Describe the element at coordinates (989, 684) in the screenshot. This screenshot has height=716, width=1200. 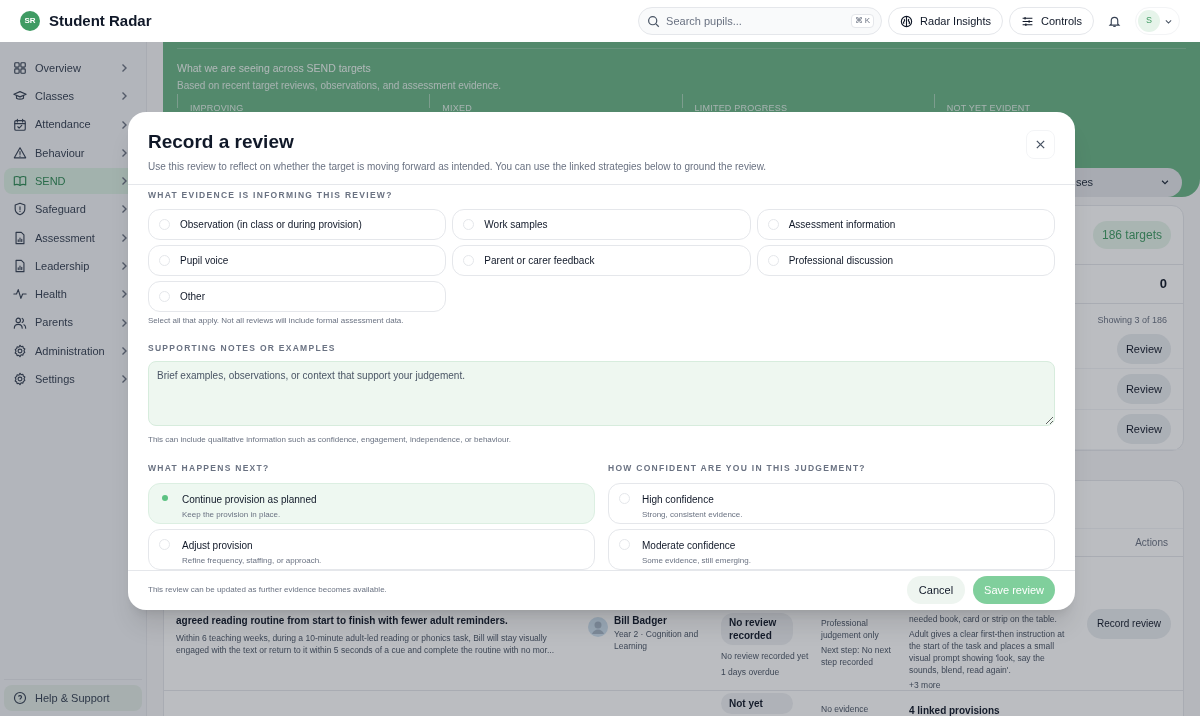
I see `more-link: +3 more` at that location.